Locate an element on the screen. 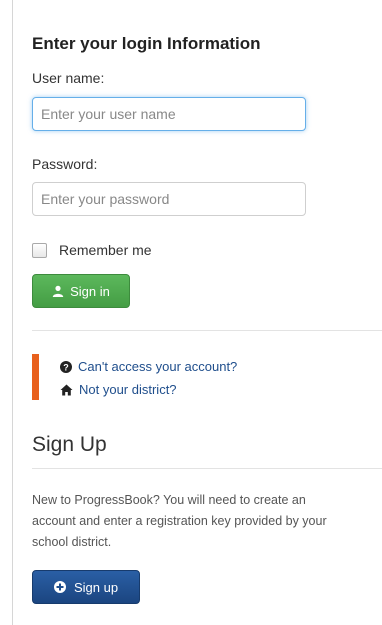 Image resolution: width=382 pixels, height=625 pixels. sign-up-title: Sign Up is located at coordinates (69, 444).